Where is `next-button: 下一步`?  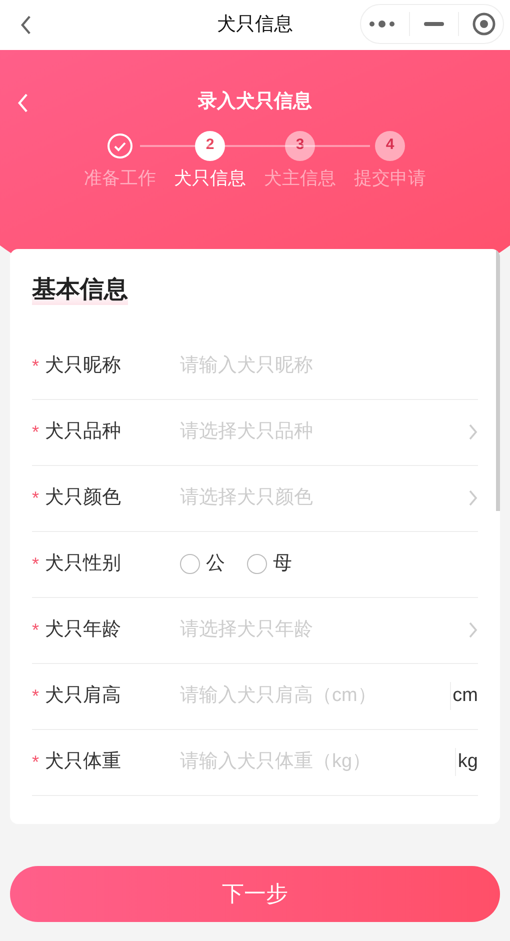
next-button: 下一步 is located at coordinates (255, 894).